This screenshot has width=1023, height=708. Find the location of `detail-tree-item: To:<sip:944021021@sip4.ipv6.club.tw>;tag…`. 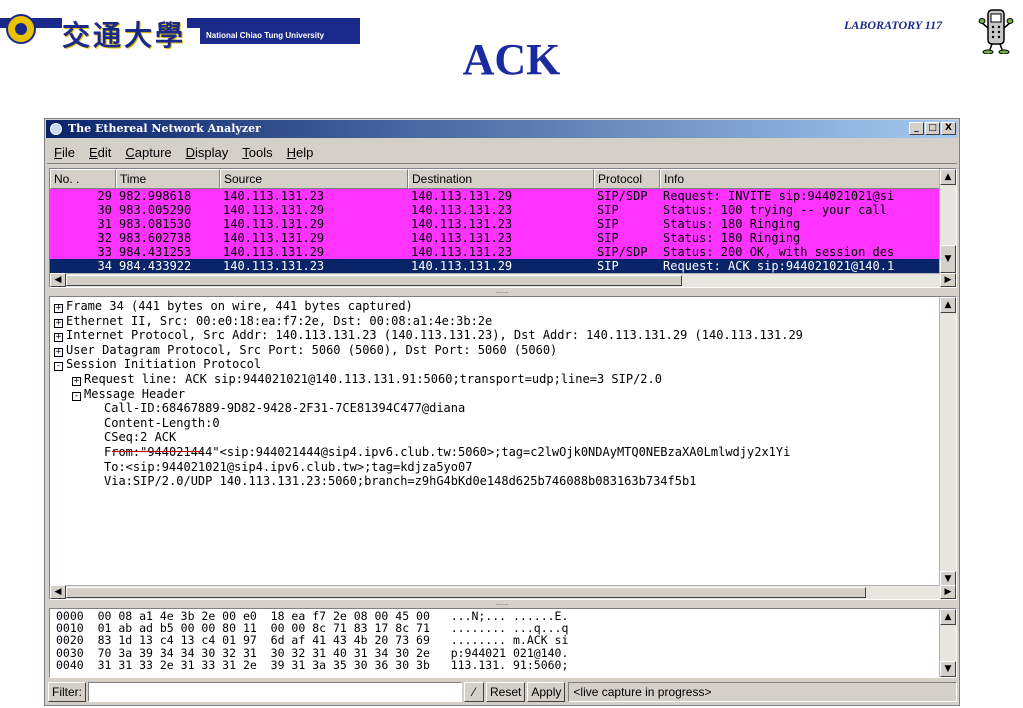

detail-tree-item: To:<sip:944021021@sip4.ipv6.club.tw>;tag… is located at coordinates (288, 467).